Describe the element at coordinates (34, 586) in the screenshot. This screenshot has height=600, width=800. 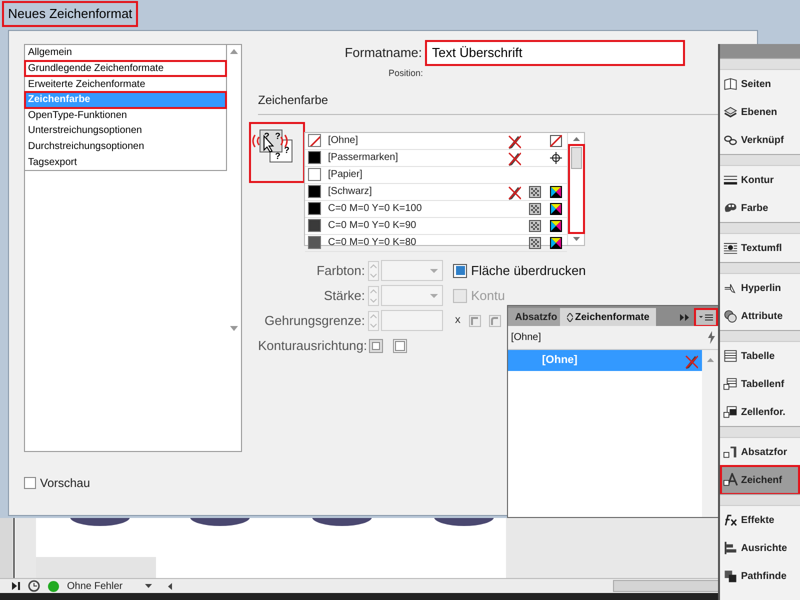
I see `preflight-clock-icon` at that location.